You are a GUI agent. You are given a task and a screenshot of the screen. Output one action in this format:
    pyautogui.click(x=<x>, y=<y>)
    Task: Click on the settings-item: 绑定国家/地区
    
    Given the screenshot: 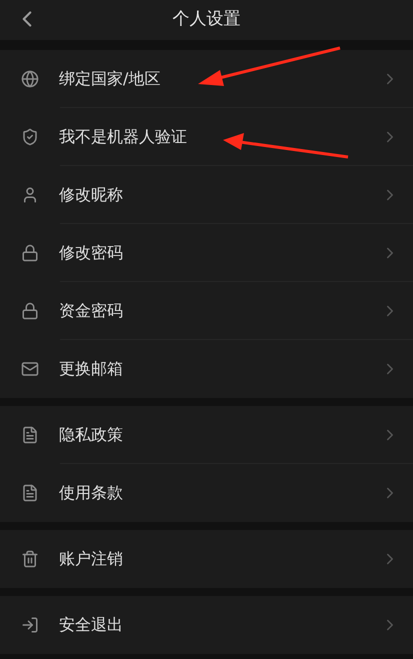 What is the action you would take?
    pyautogui.click(x=206, y=79)
    